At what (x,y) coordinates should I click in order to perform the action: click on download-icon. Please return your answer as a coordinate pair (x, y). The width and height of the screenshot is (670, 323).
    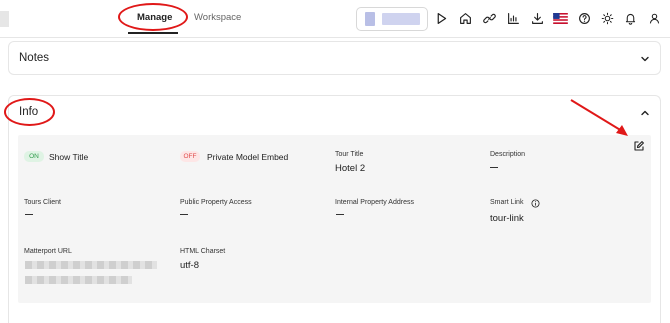
    Looking at the image, I should click on (537, 18).